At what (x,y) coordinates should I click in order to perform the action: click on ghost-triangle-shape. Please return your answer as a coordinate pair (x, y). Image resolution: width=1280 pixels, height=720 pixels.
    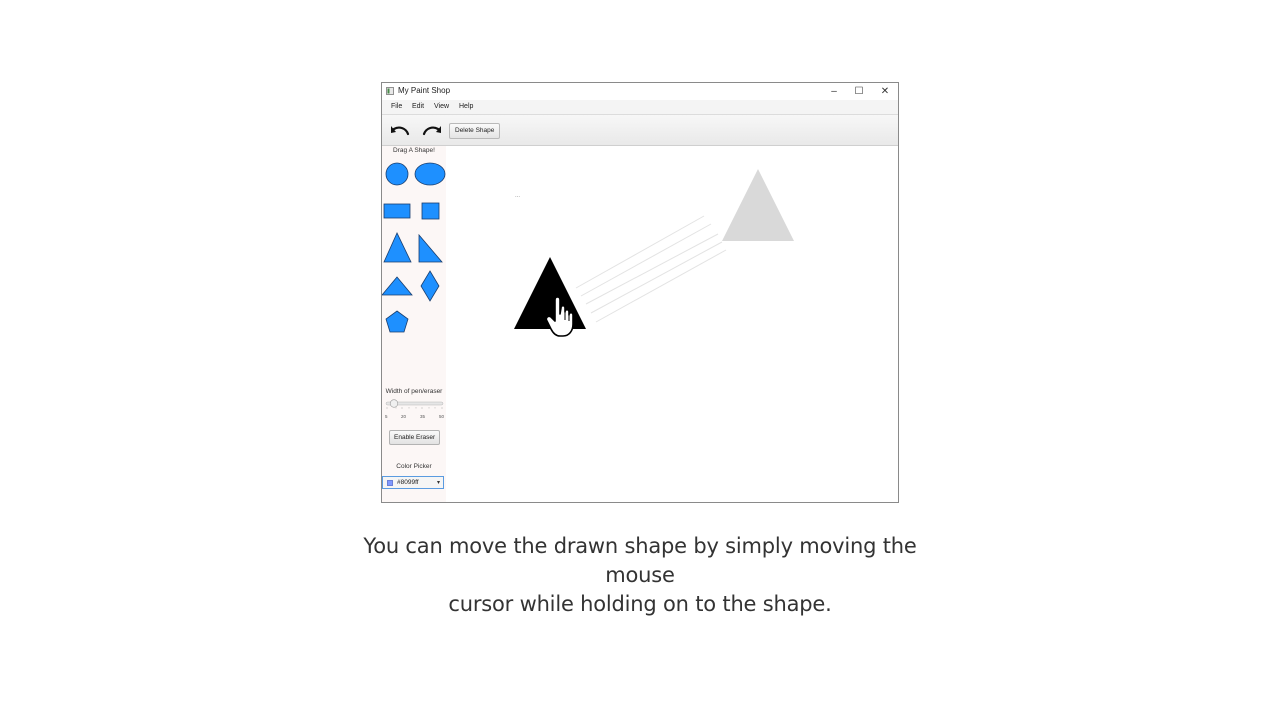
    Looking at the image, I should click on (758, 205).